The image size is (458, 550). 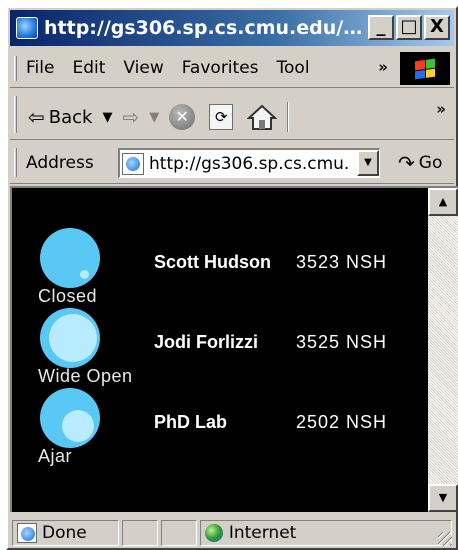 I want to click on close-button: X, so click(x=437, y=27).